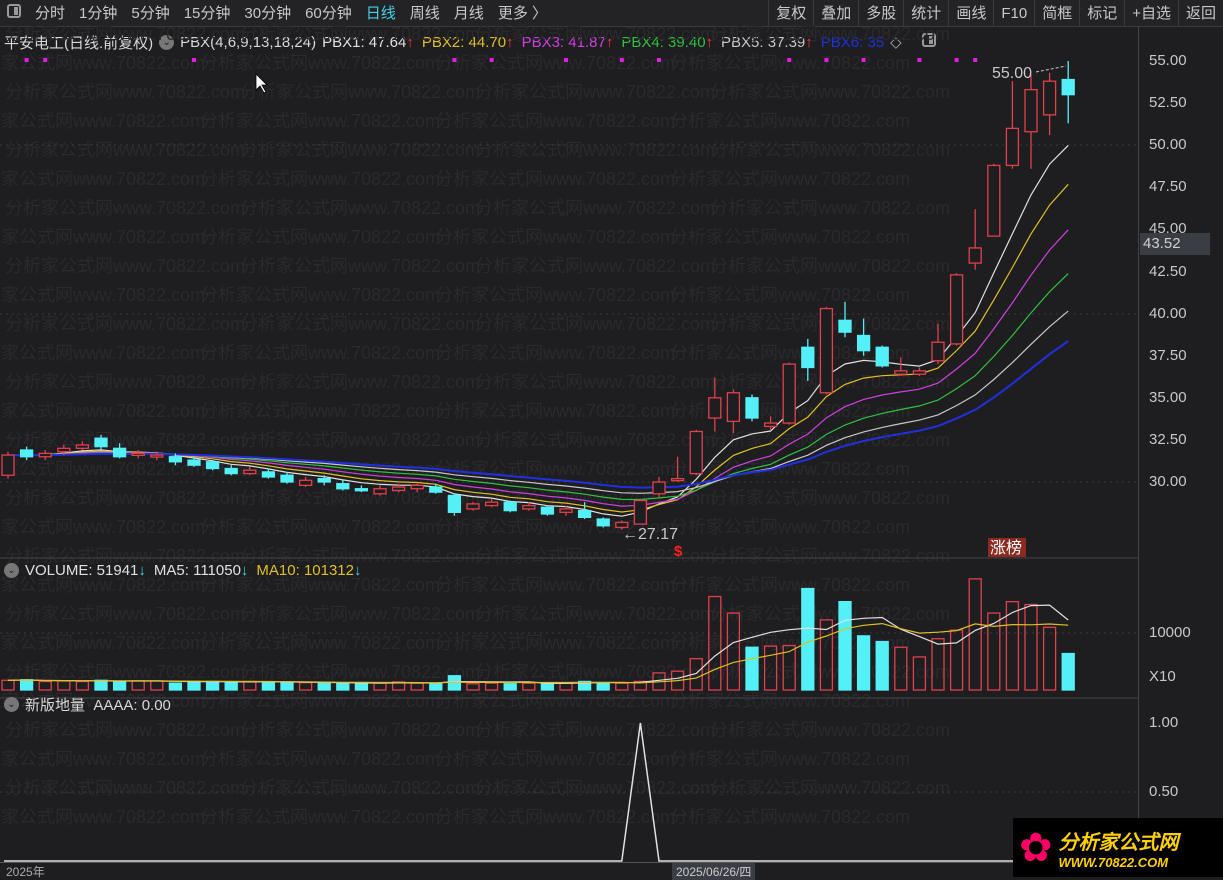 This screenshot has height=880, width=1223. Describe the element at coordinates (87, 704) in the screenshot. I see `sub-indicator-header: ⌄ 新版地量 AAAA: 0.00` at that location.